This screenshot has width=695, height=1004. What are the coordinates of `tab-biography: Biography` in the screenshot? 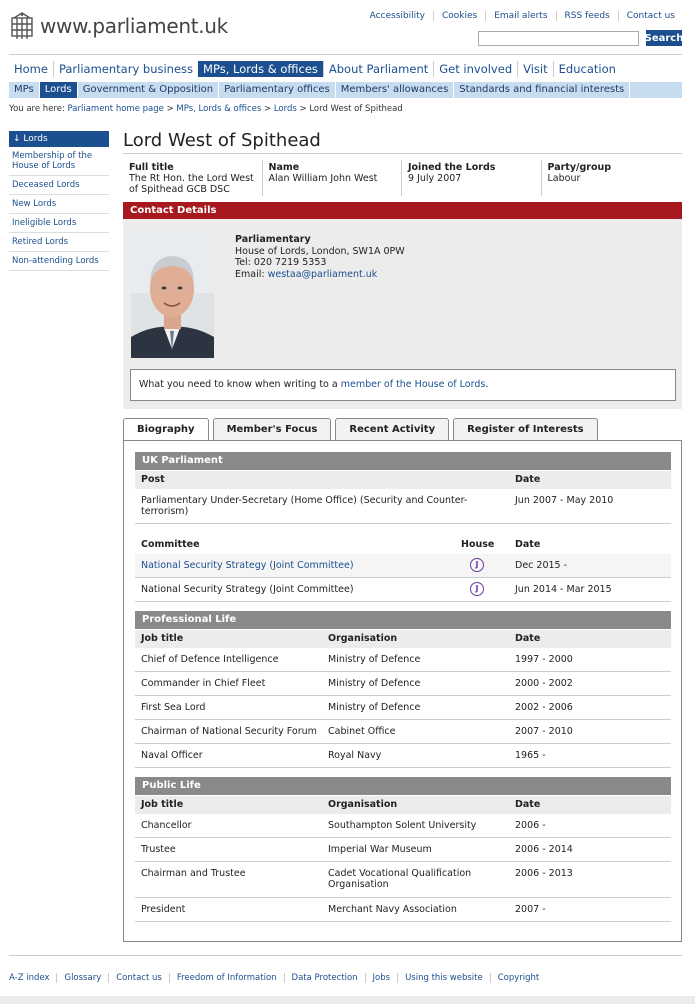 It's located at (166, 429).